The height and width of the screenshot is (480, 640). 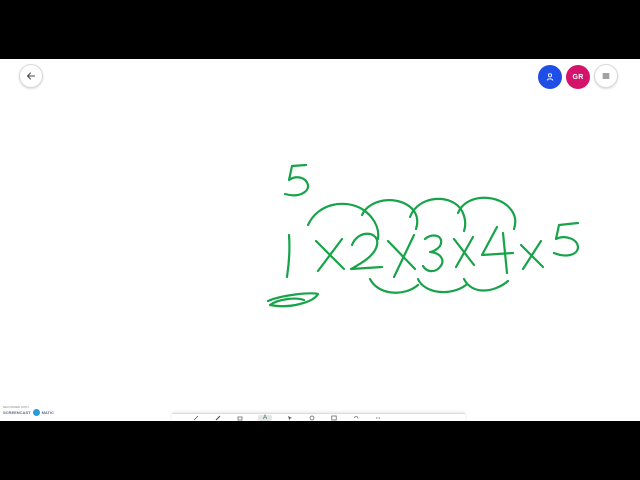 What do you see at coordinates (47, 412) in the screenshot?
I see `watermark-brand-suffix: MATIC` at bounding box center [47, 412].